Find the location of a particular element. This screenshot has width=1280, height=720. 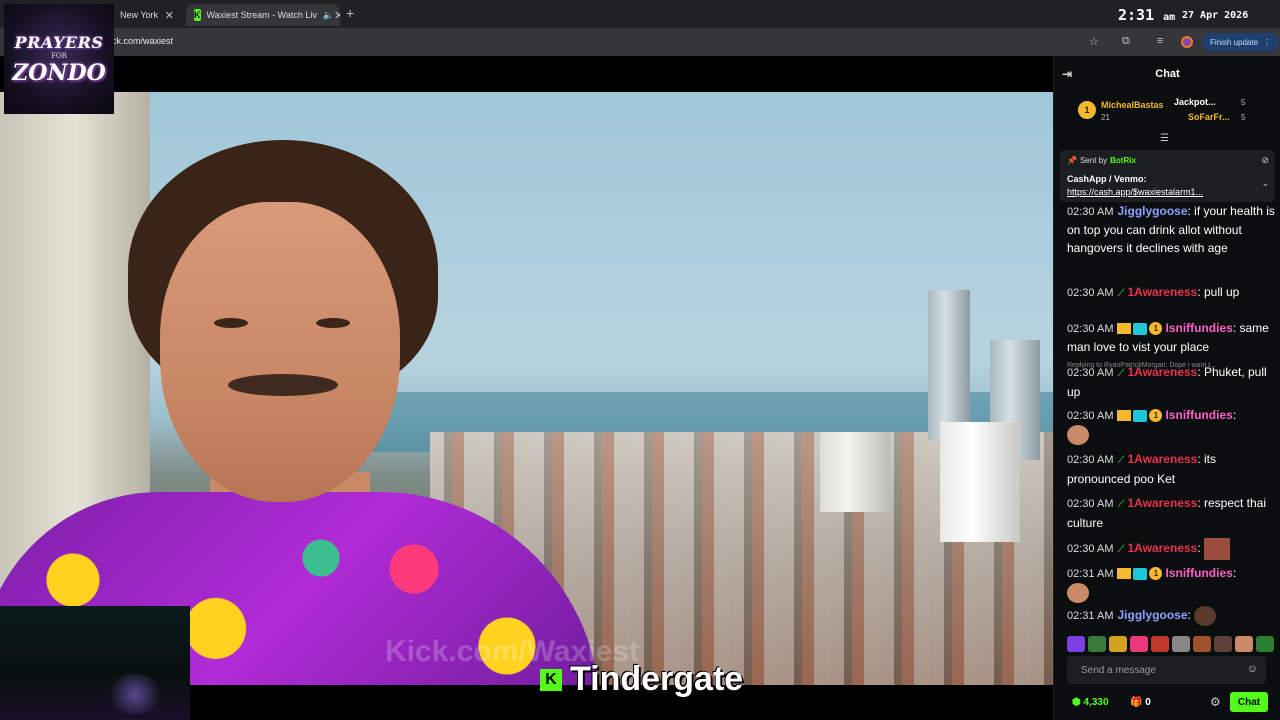

message-text: : pull up is located at coordinates (1218, 292).